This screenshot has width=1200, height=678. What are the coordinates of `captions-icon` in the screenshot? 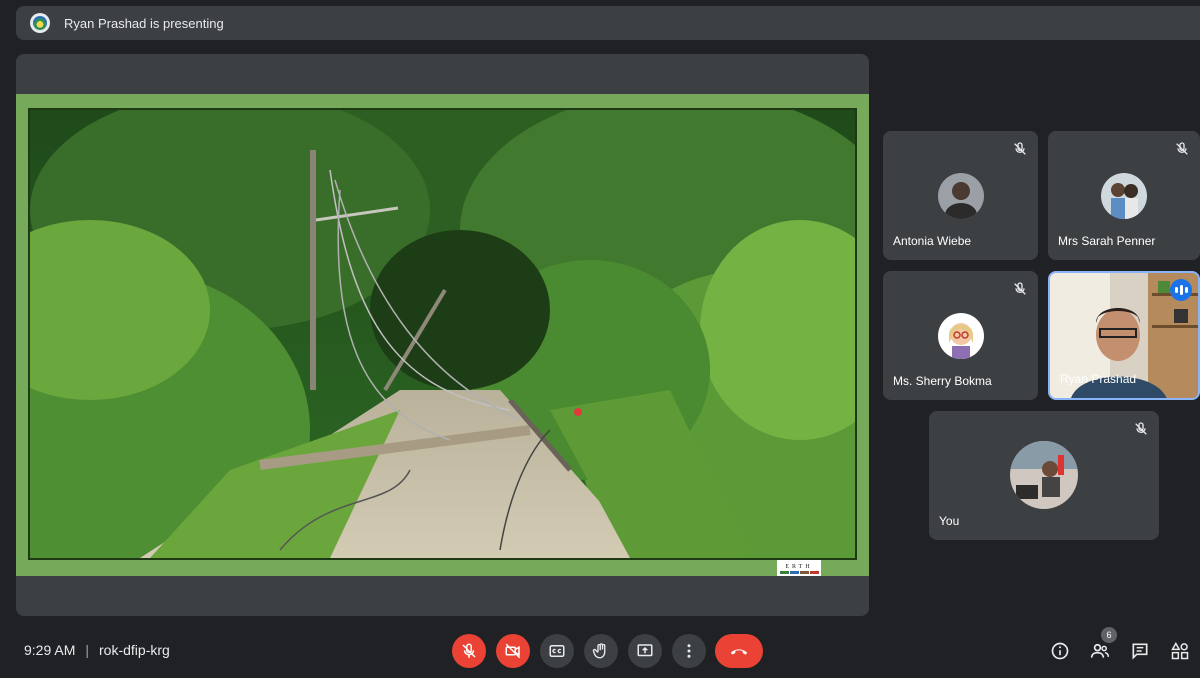 It's located at (557, 651).